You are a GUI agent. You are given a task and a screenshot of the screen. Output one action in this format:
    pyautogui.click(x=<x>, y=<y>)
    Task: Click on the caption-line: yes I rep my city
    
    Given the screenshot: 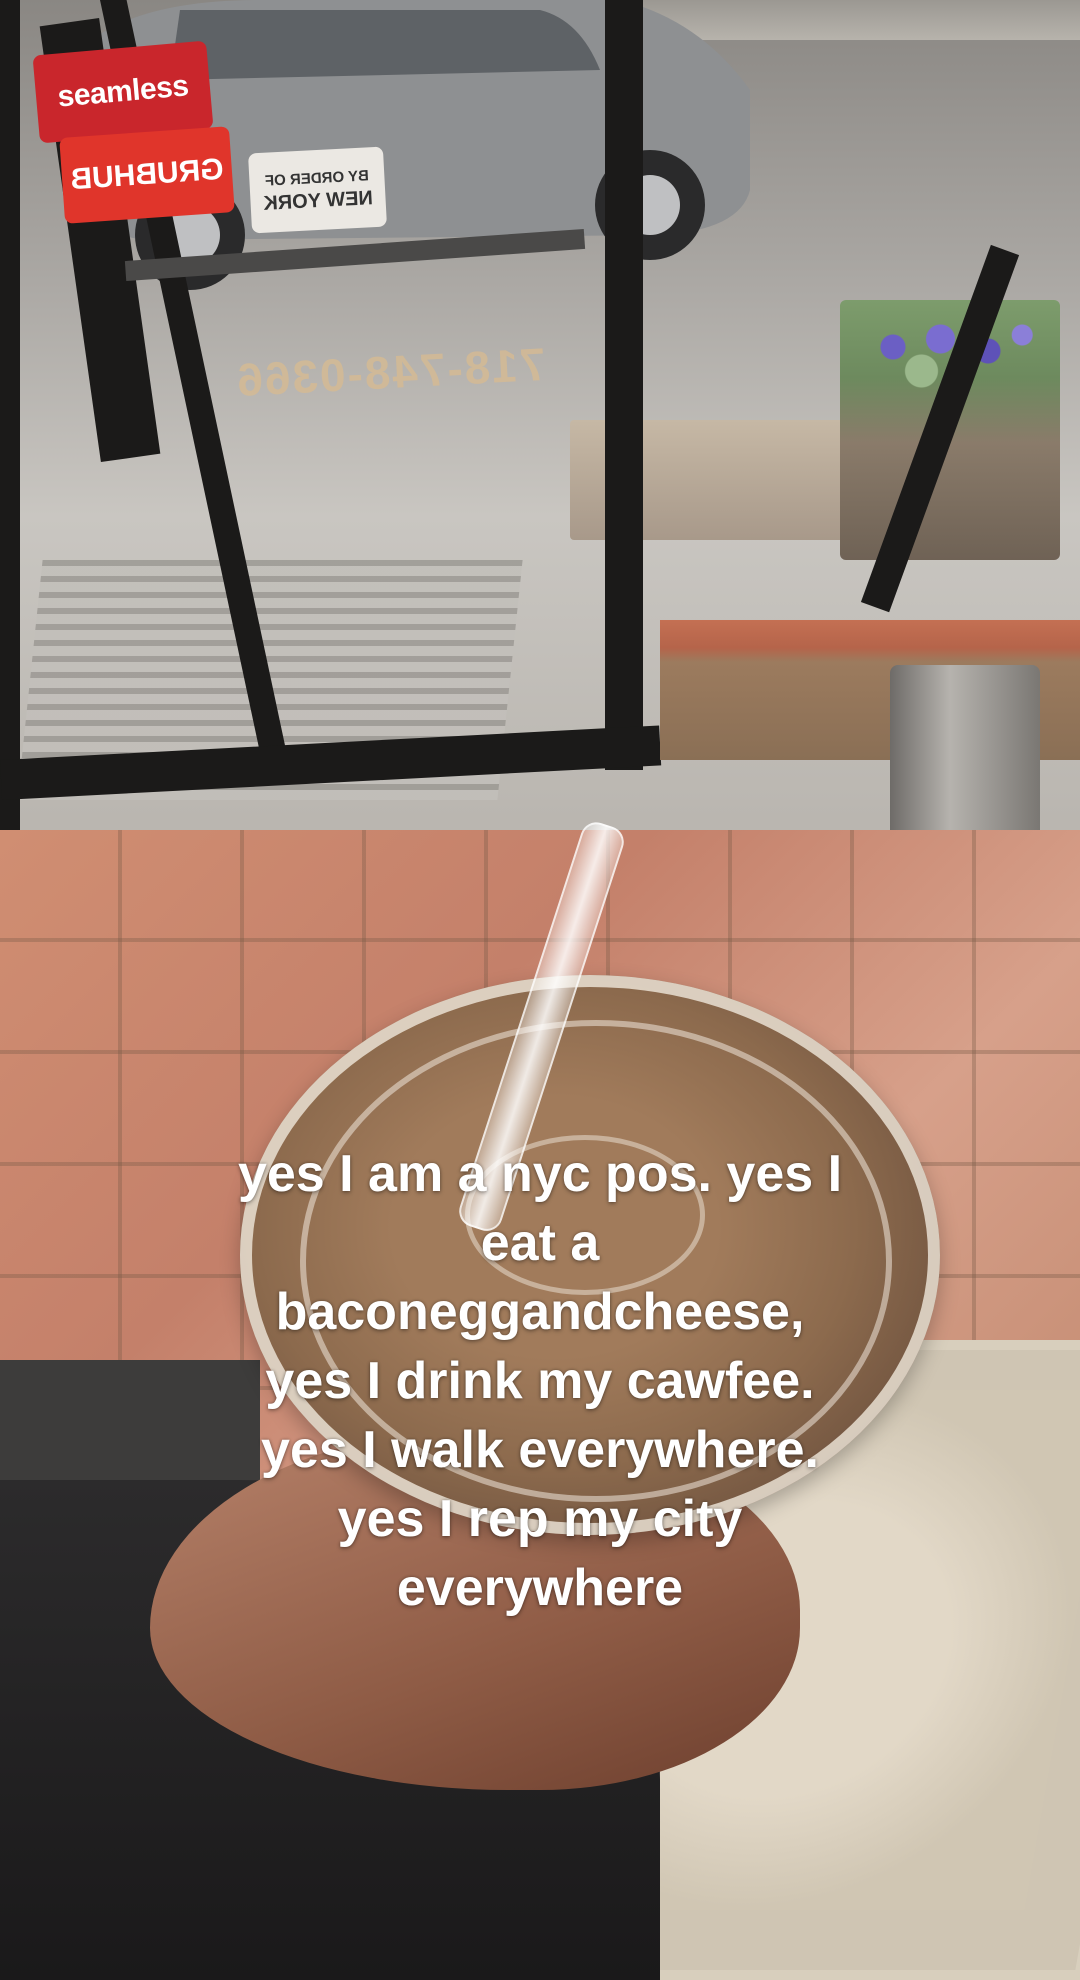 What is the action you would take?
    pyautogui.click(x=540, y=1519)
    